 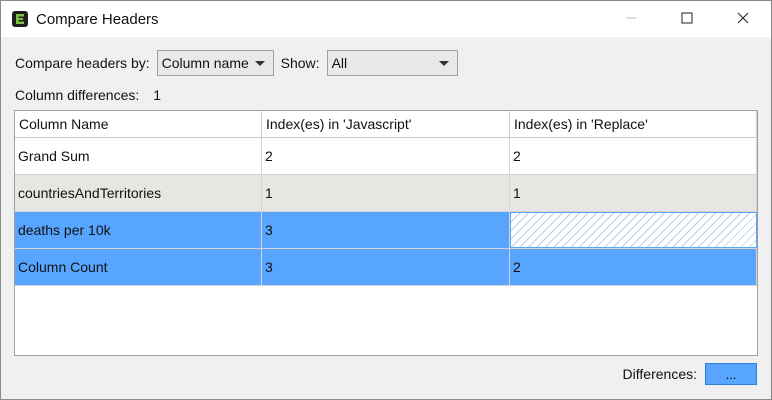 What do you see at coordinates (659, 374) in the screenshot?
I see `differences-label: Differences:` at bounding box center [659, 374].